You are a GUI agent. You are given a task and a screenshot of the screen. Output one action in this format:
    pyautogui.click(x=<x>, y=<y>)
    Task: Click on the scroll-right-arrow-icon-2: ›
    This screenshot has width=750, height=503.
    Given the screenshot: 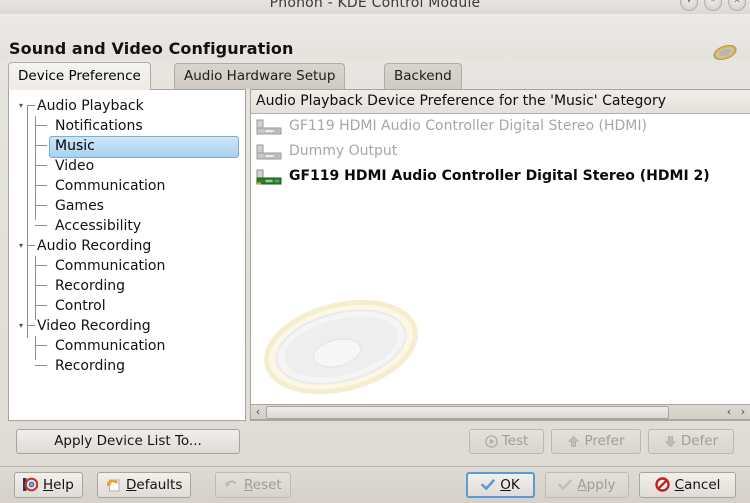 What is the action you would take?
    pyautogui.click(x=743, y=412)
    